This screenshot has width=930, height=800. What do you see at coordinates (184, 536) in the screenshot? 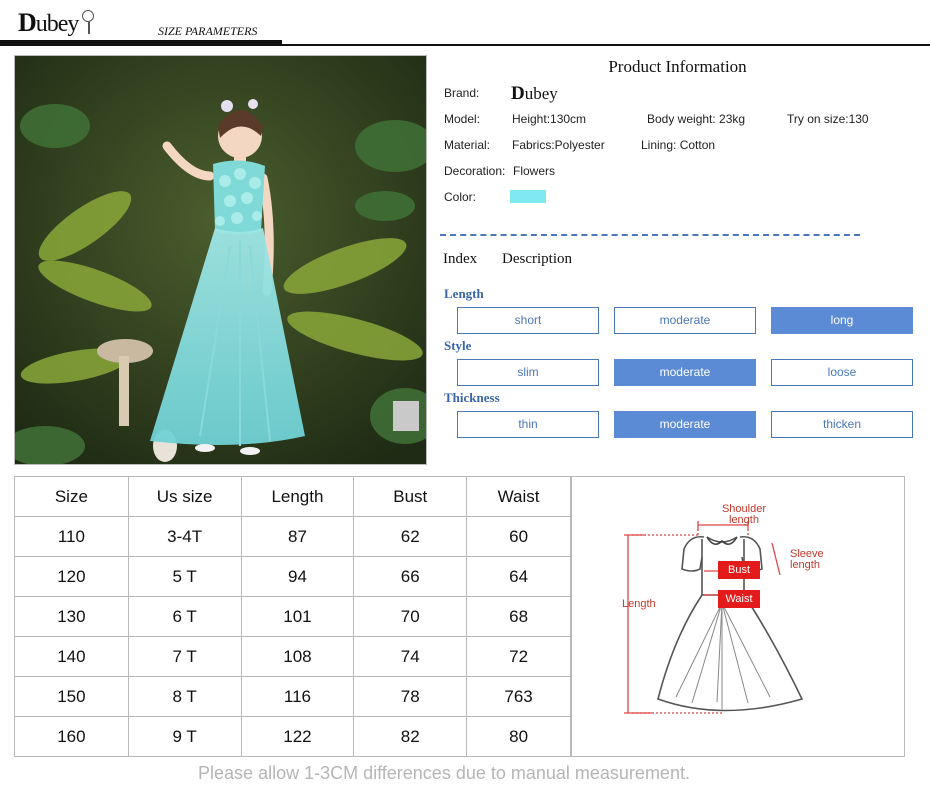
I see `cell-us-size: 3-4T` at bounding box center [184, 536].